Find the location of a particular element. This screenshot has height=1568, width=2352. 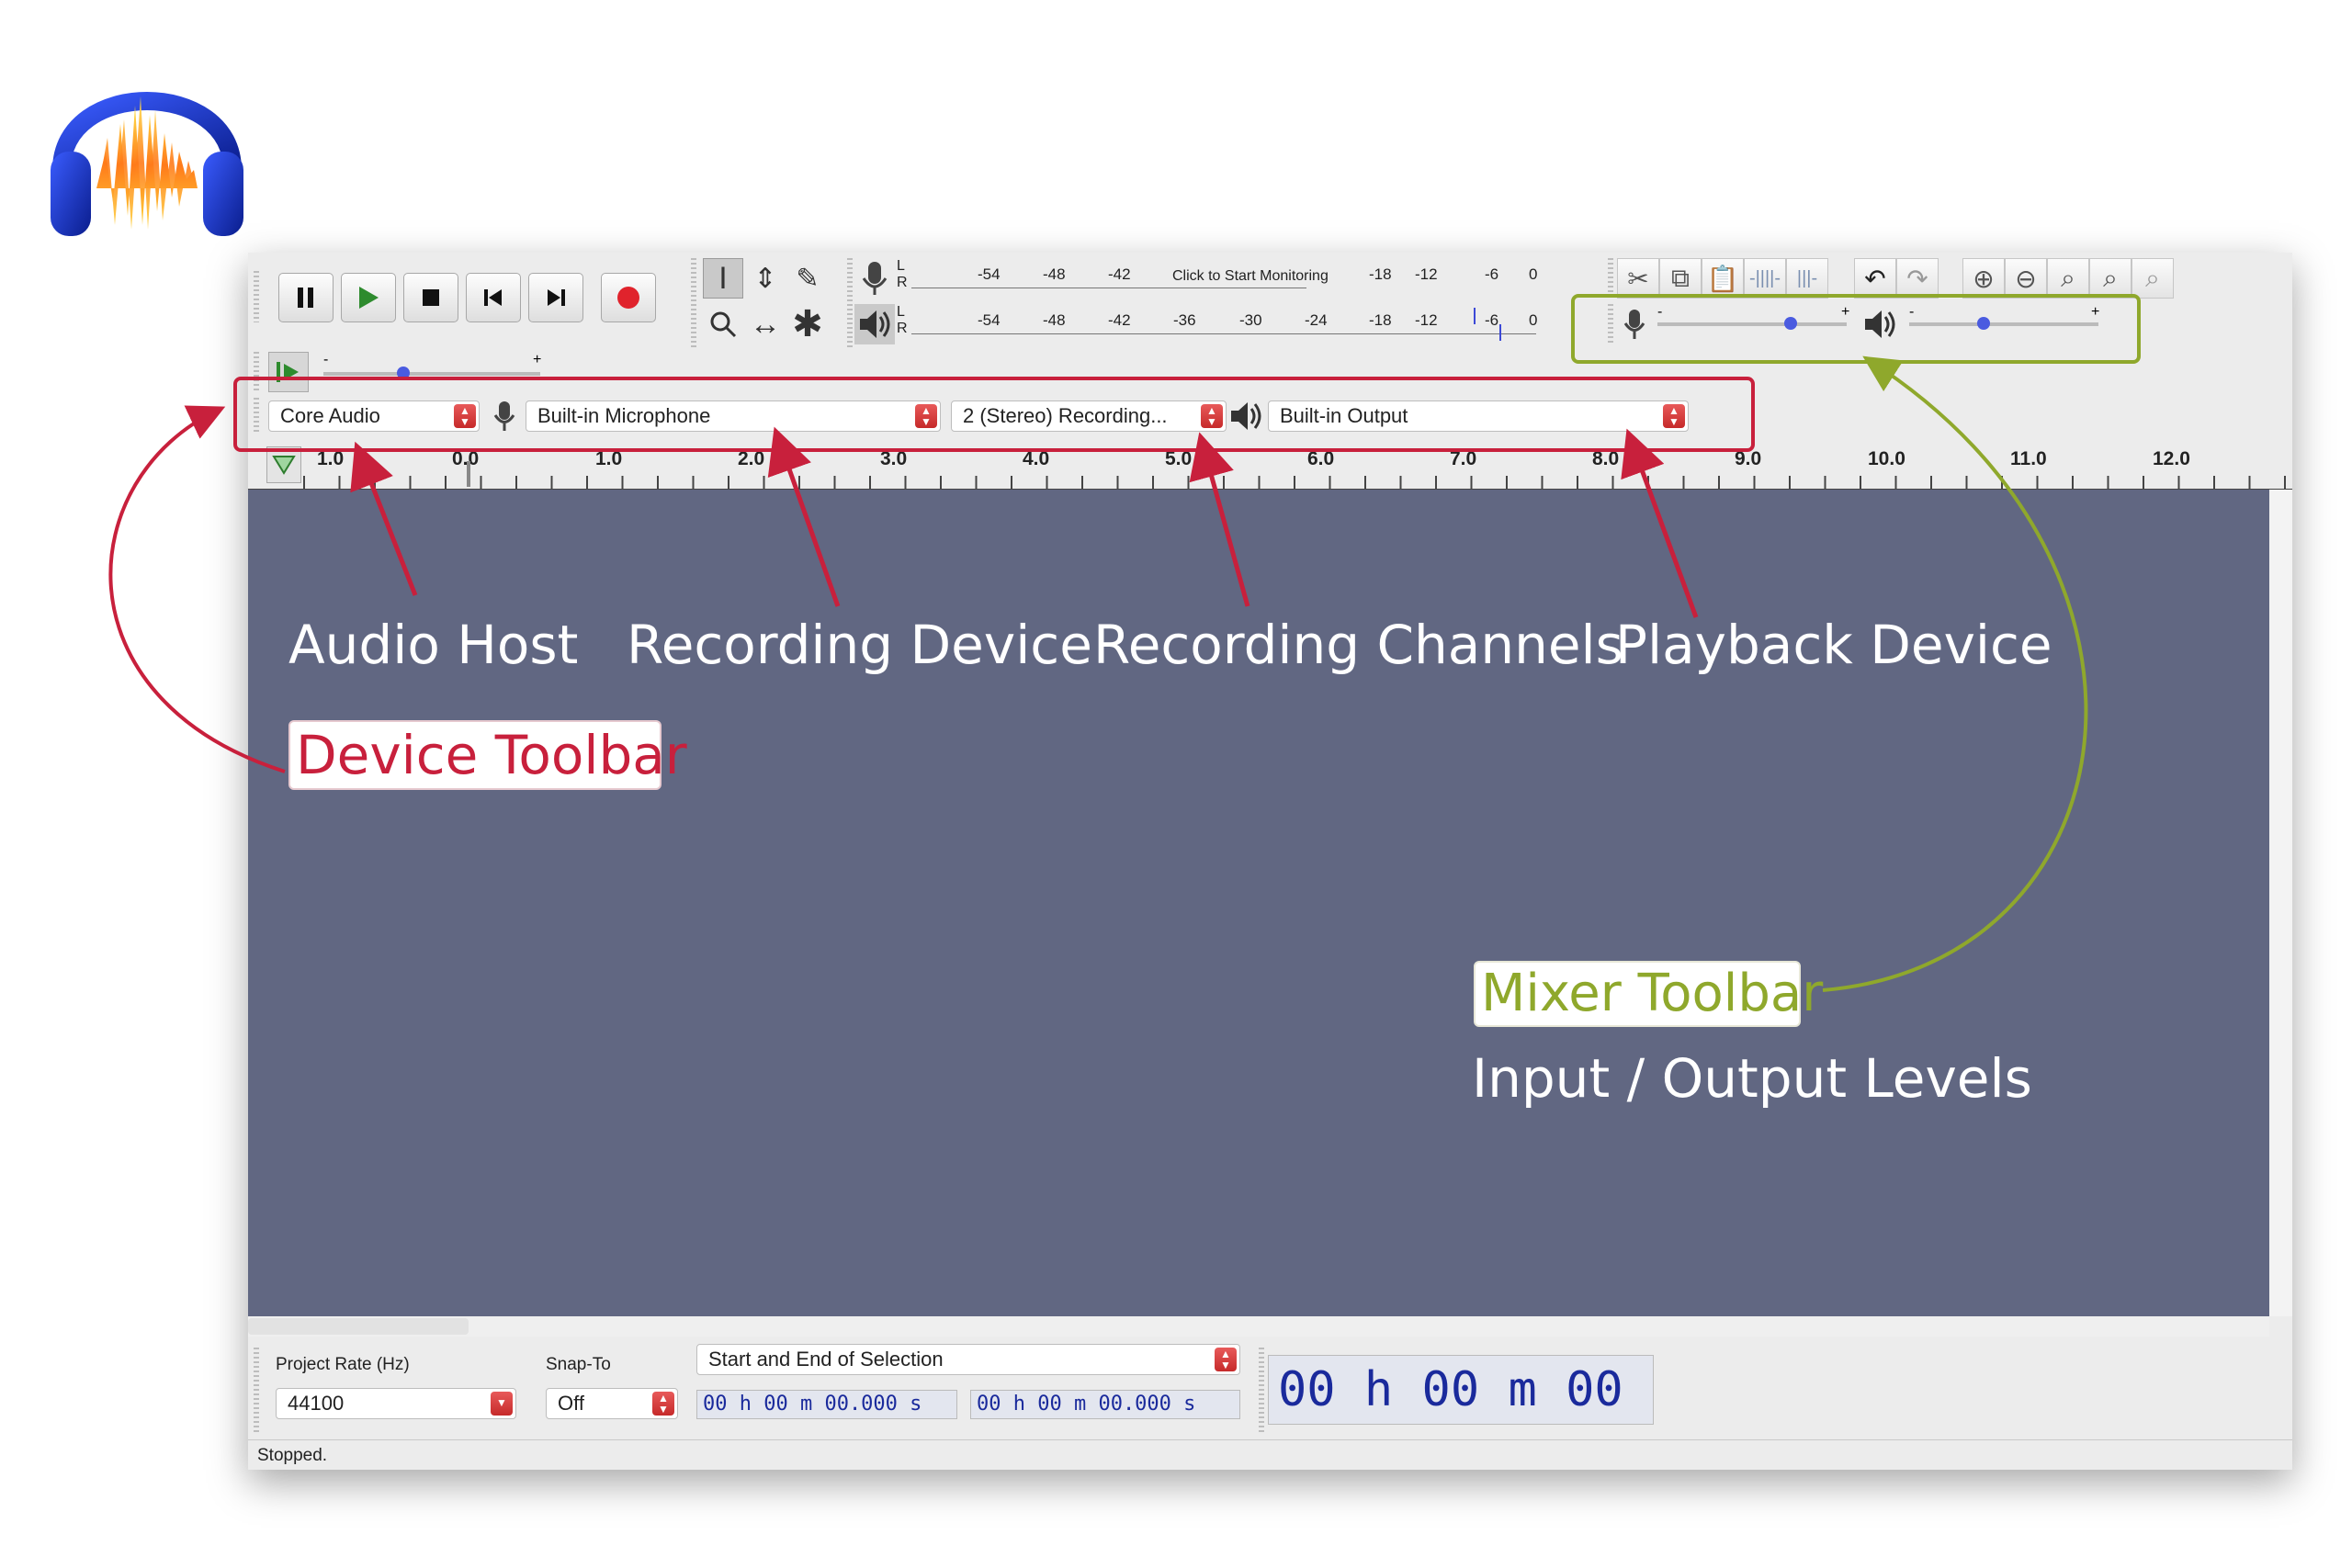

mixer-toolbar-badge: Mixer Toolbar is located at coordinates (1648, 994).